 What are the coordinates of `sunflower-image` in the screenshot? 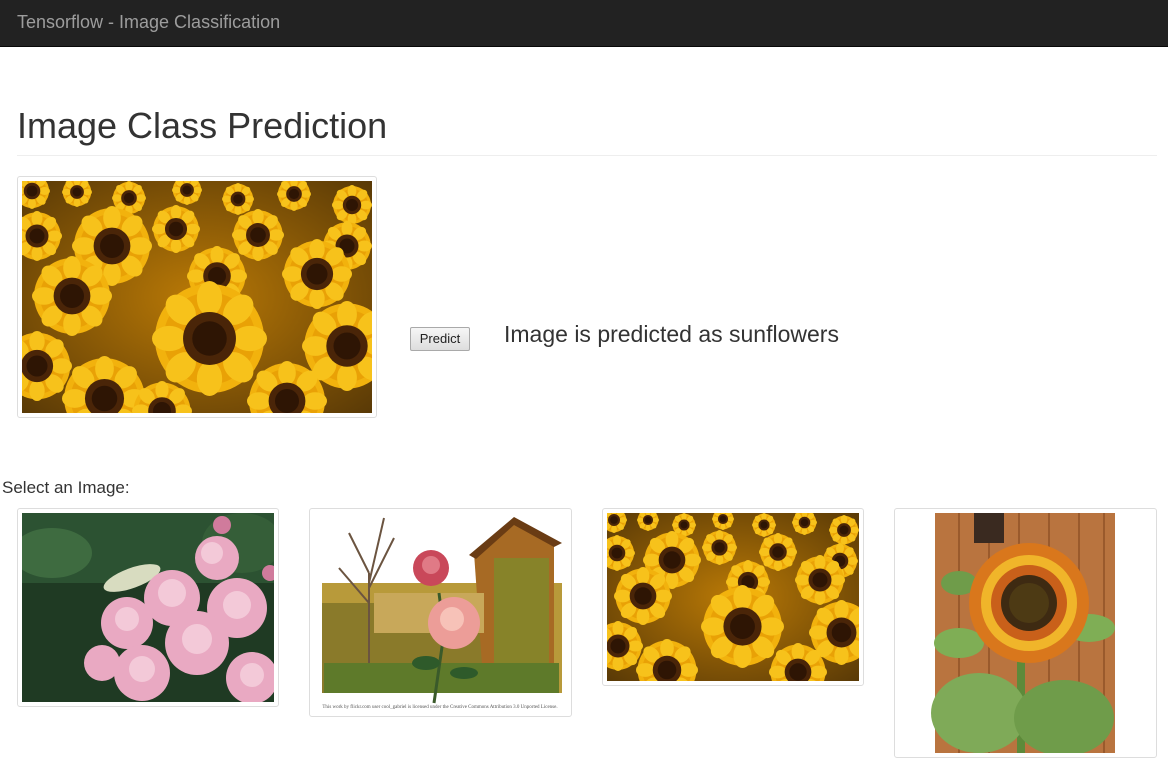 It's located at (1025, 633).